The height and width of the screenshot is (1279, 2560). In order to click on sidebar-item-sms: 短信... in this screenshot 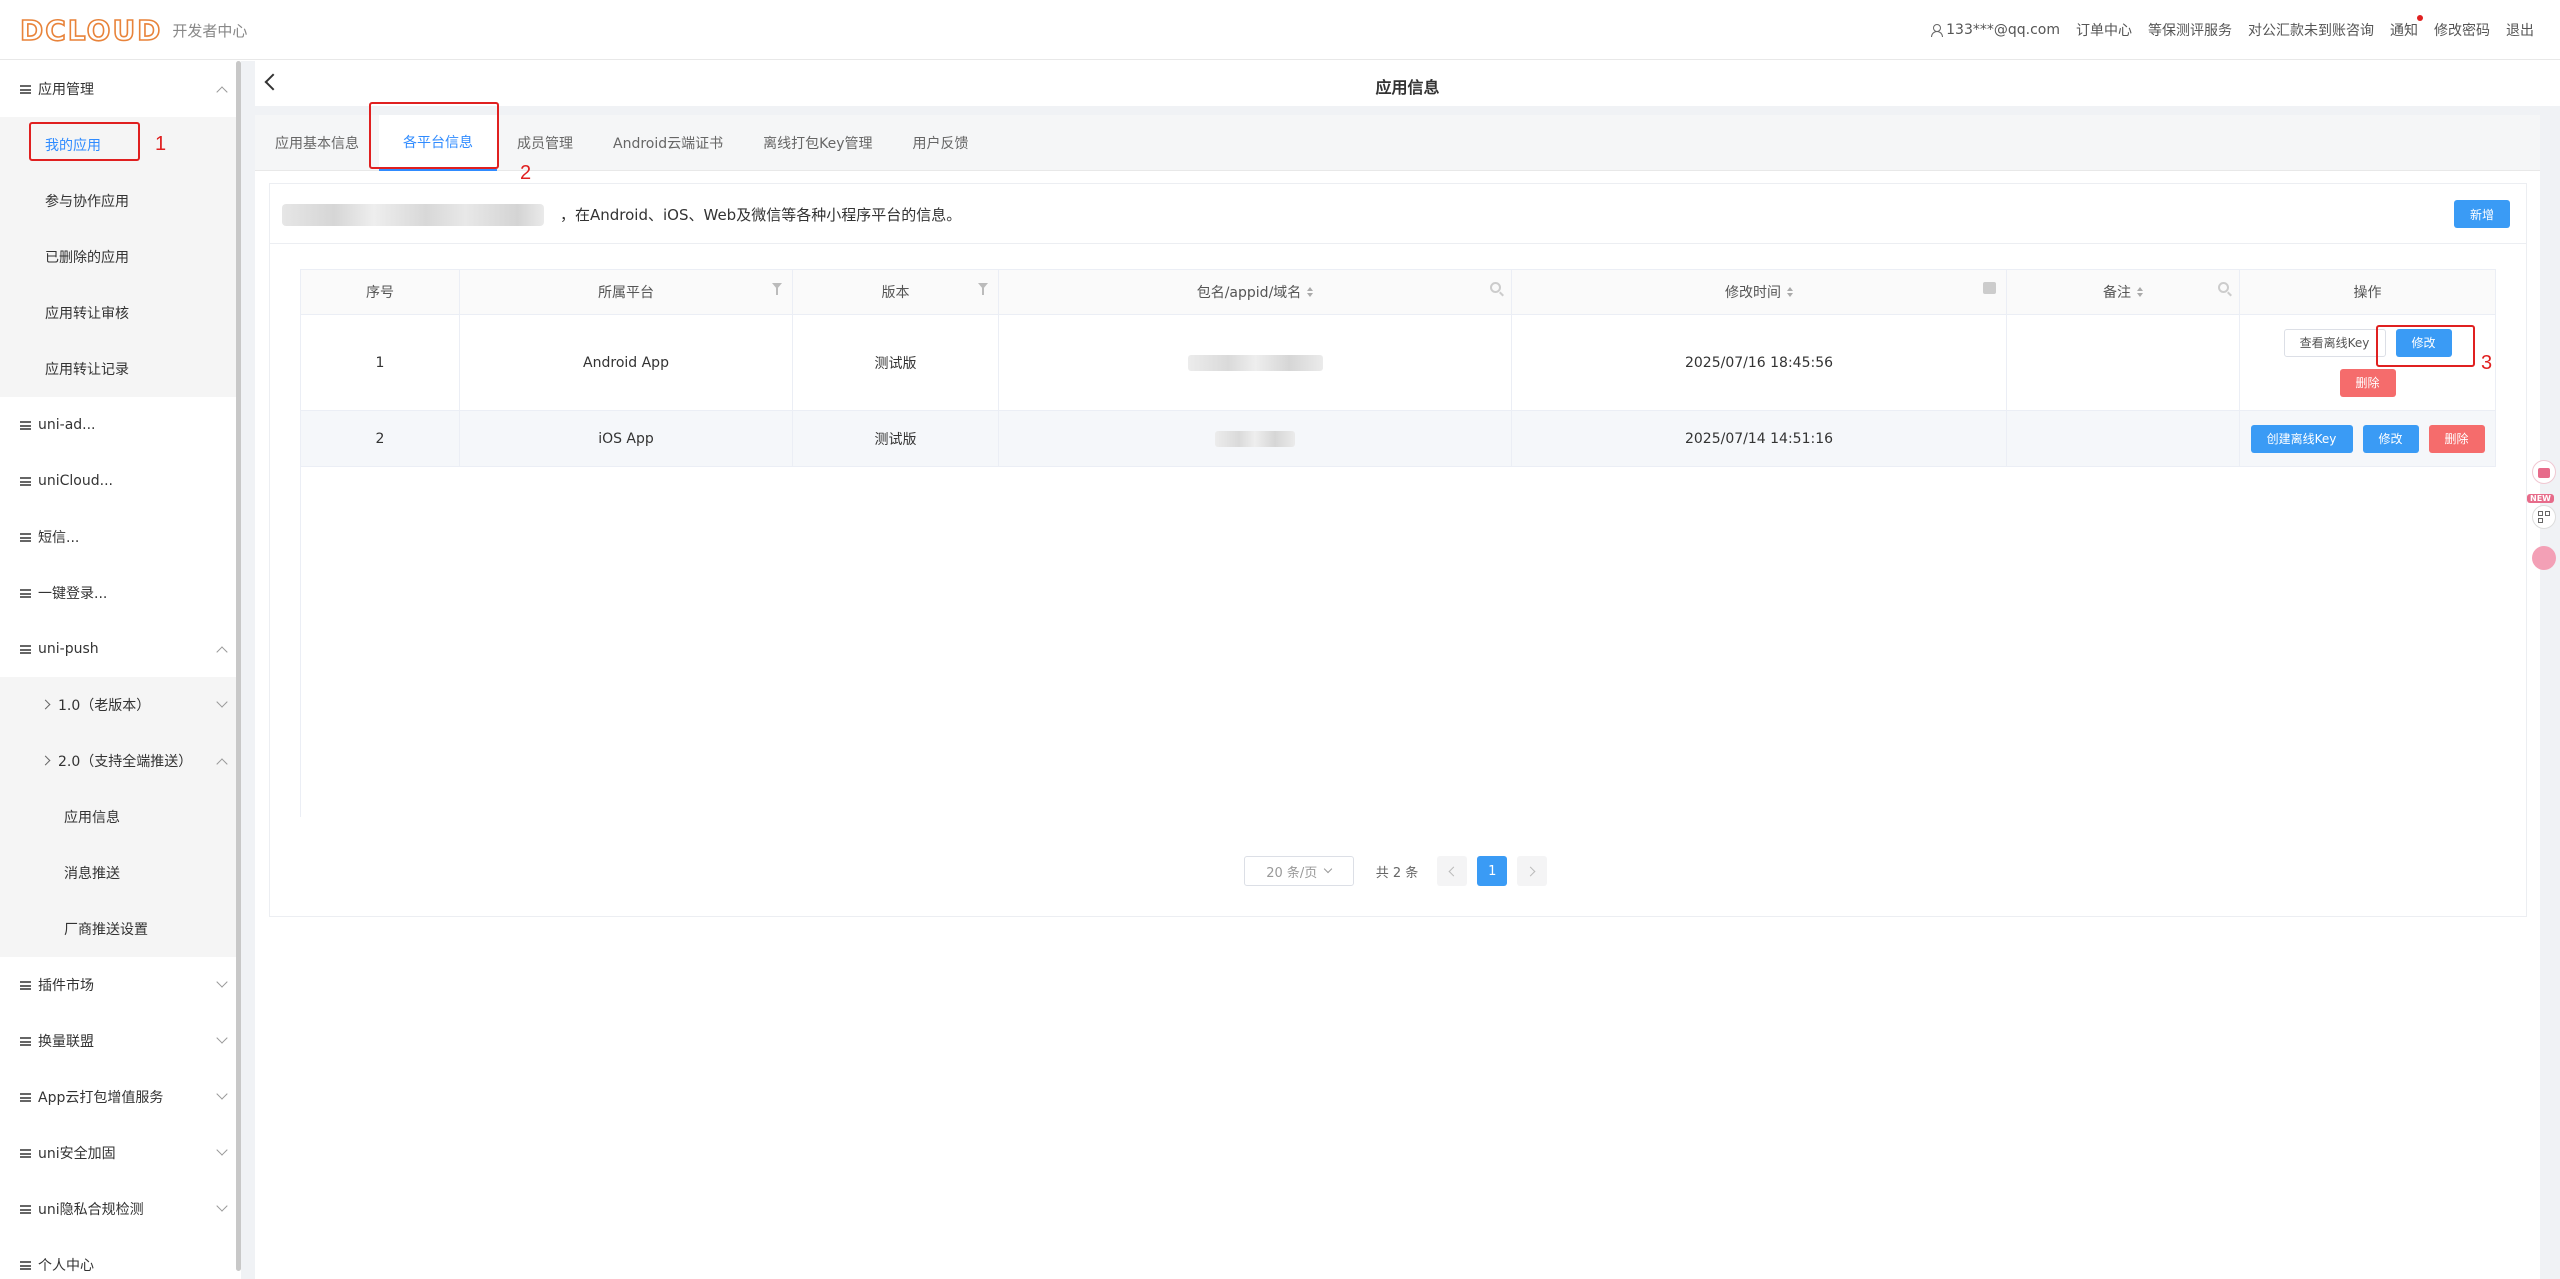, I will do `click(118, 537)`.